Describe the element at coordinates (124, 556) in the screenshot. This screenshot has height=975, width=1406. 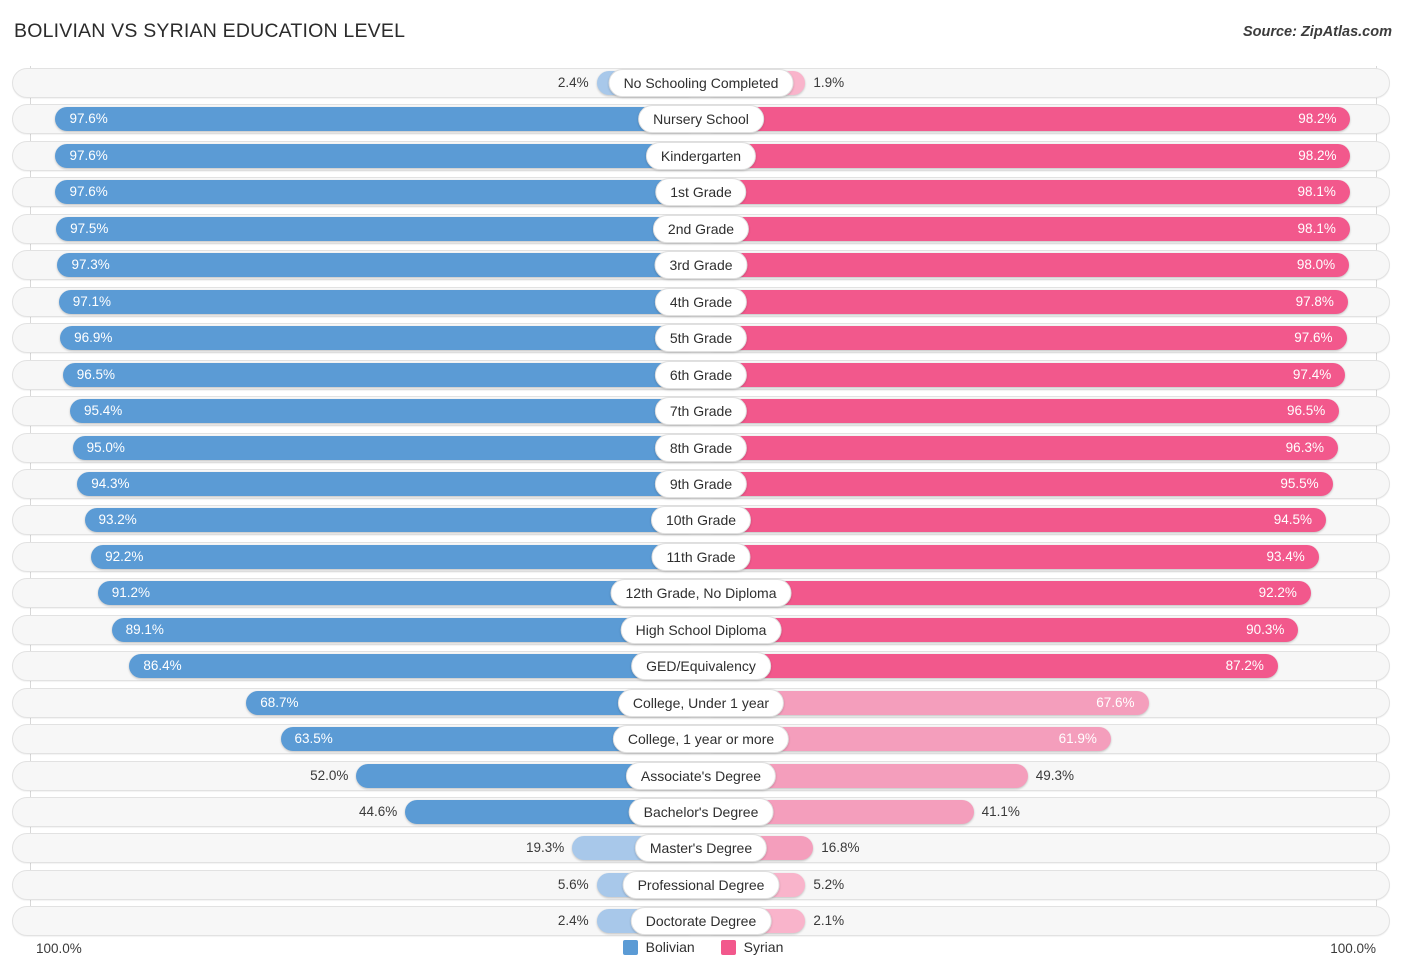
I see `bar-value-bolivian: 92.2%` at that location.